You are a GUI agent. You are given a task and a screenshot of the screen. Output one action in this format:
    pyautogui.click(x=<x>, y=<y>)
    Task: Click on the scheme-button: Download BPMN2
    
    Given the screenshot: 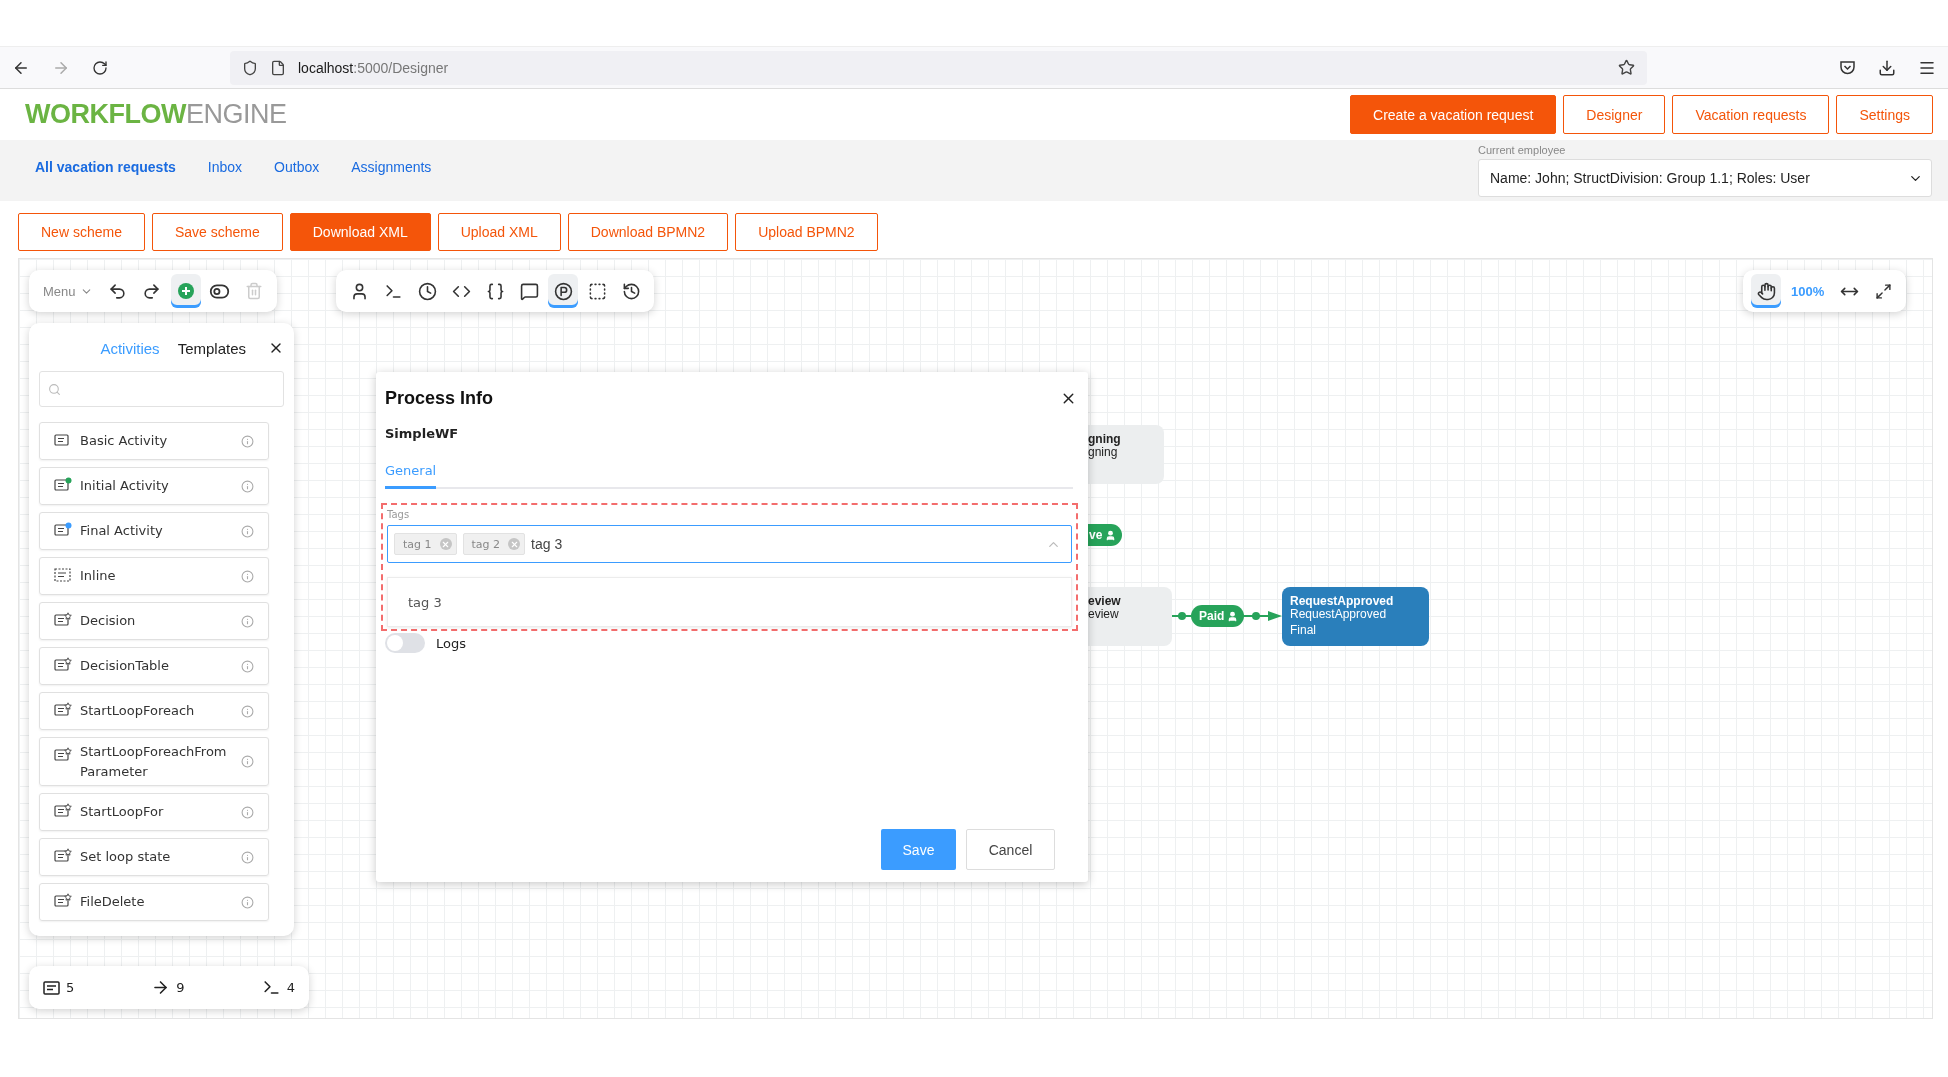 What is the action you would take?
    pyautogui.click(x=648, y=232)
    